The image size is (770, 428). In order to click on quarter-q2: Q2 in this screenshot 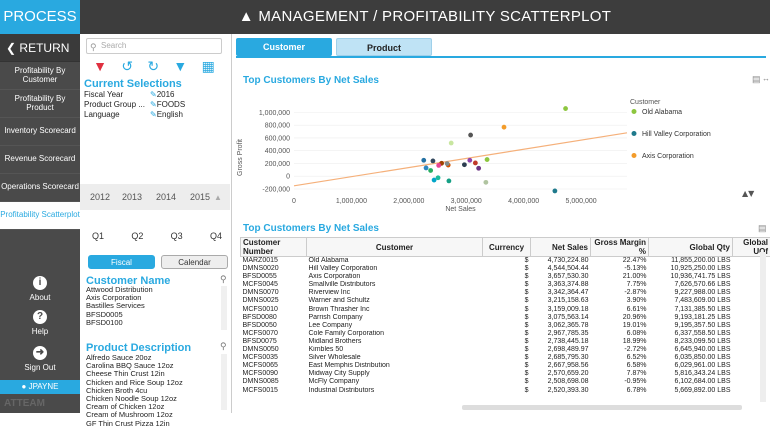, I will do `click(137, 236)`.